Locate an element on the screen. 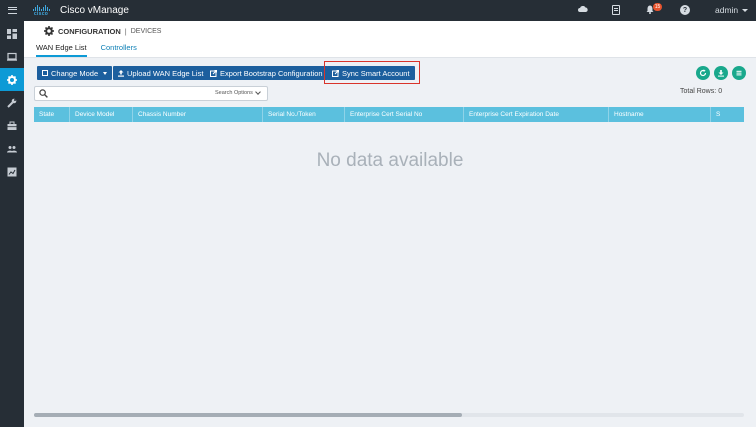 This screenshot has height=427, width=756. refresh-button is located at coordinates (703, 73).